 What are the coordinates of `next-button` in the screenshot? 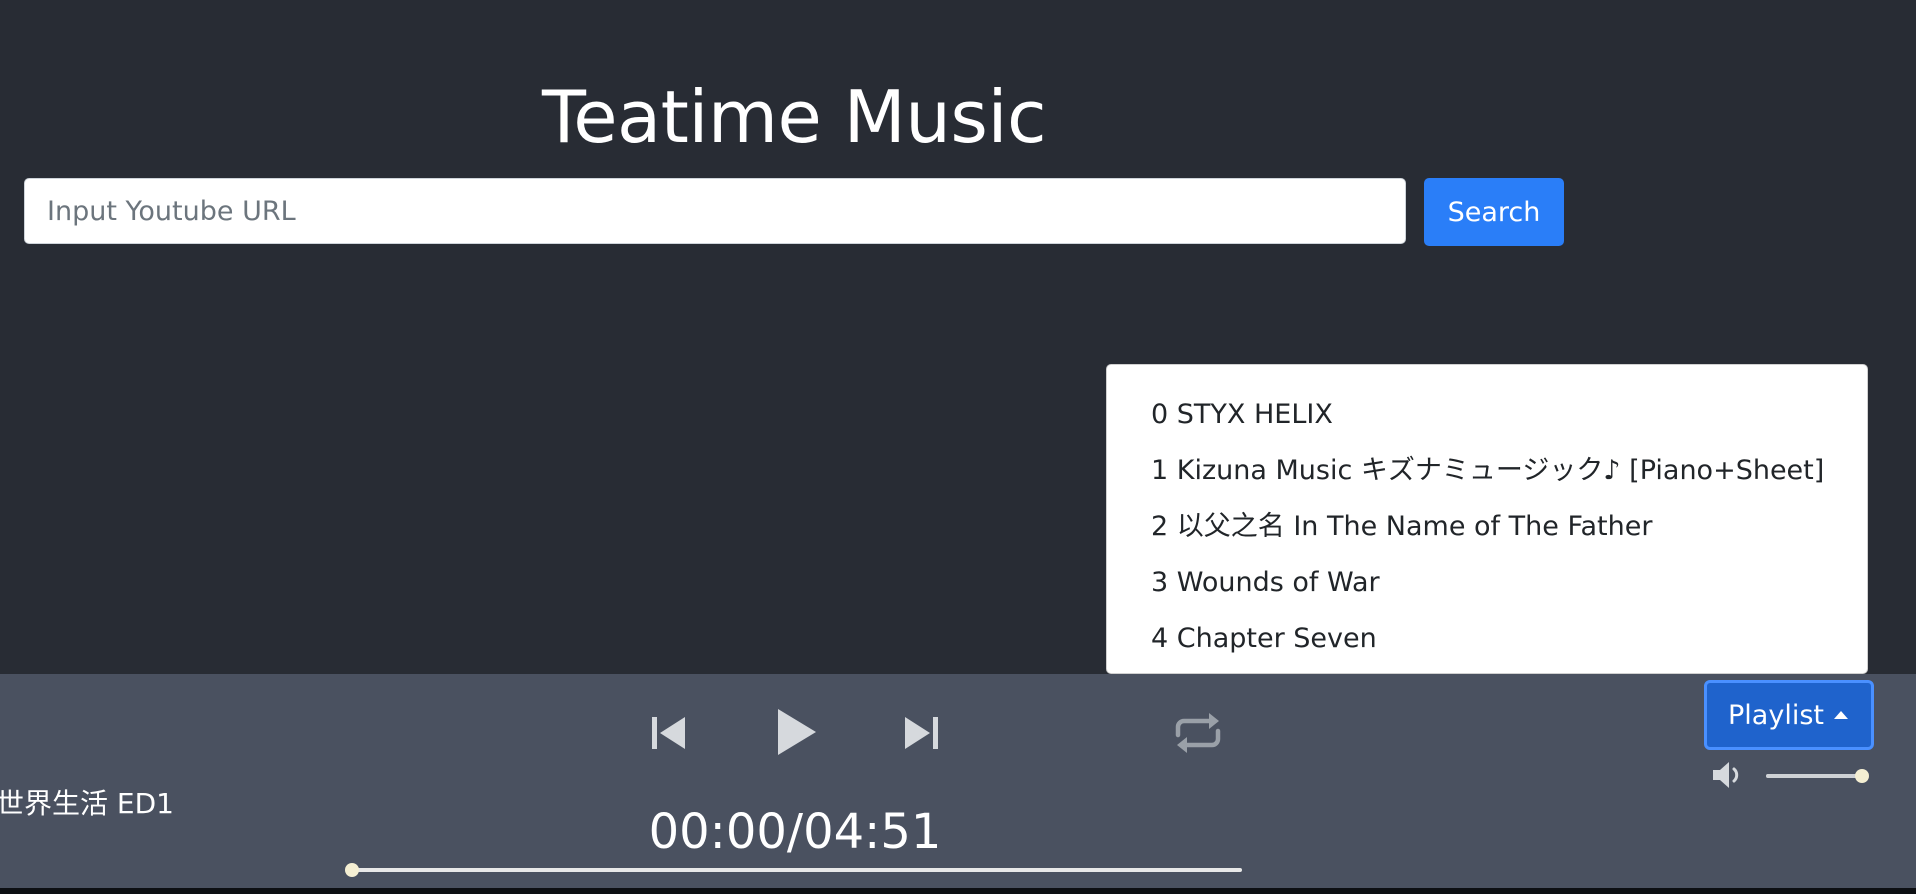 It's located at (921, 733).